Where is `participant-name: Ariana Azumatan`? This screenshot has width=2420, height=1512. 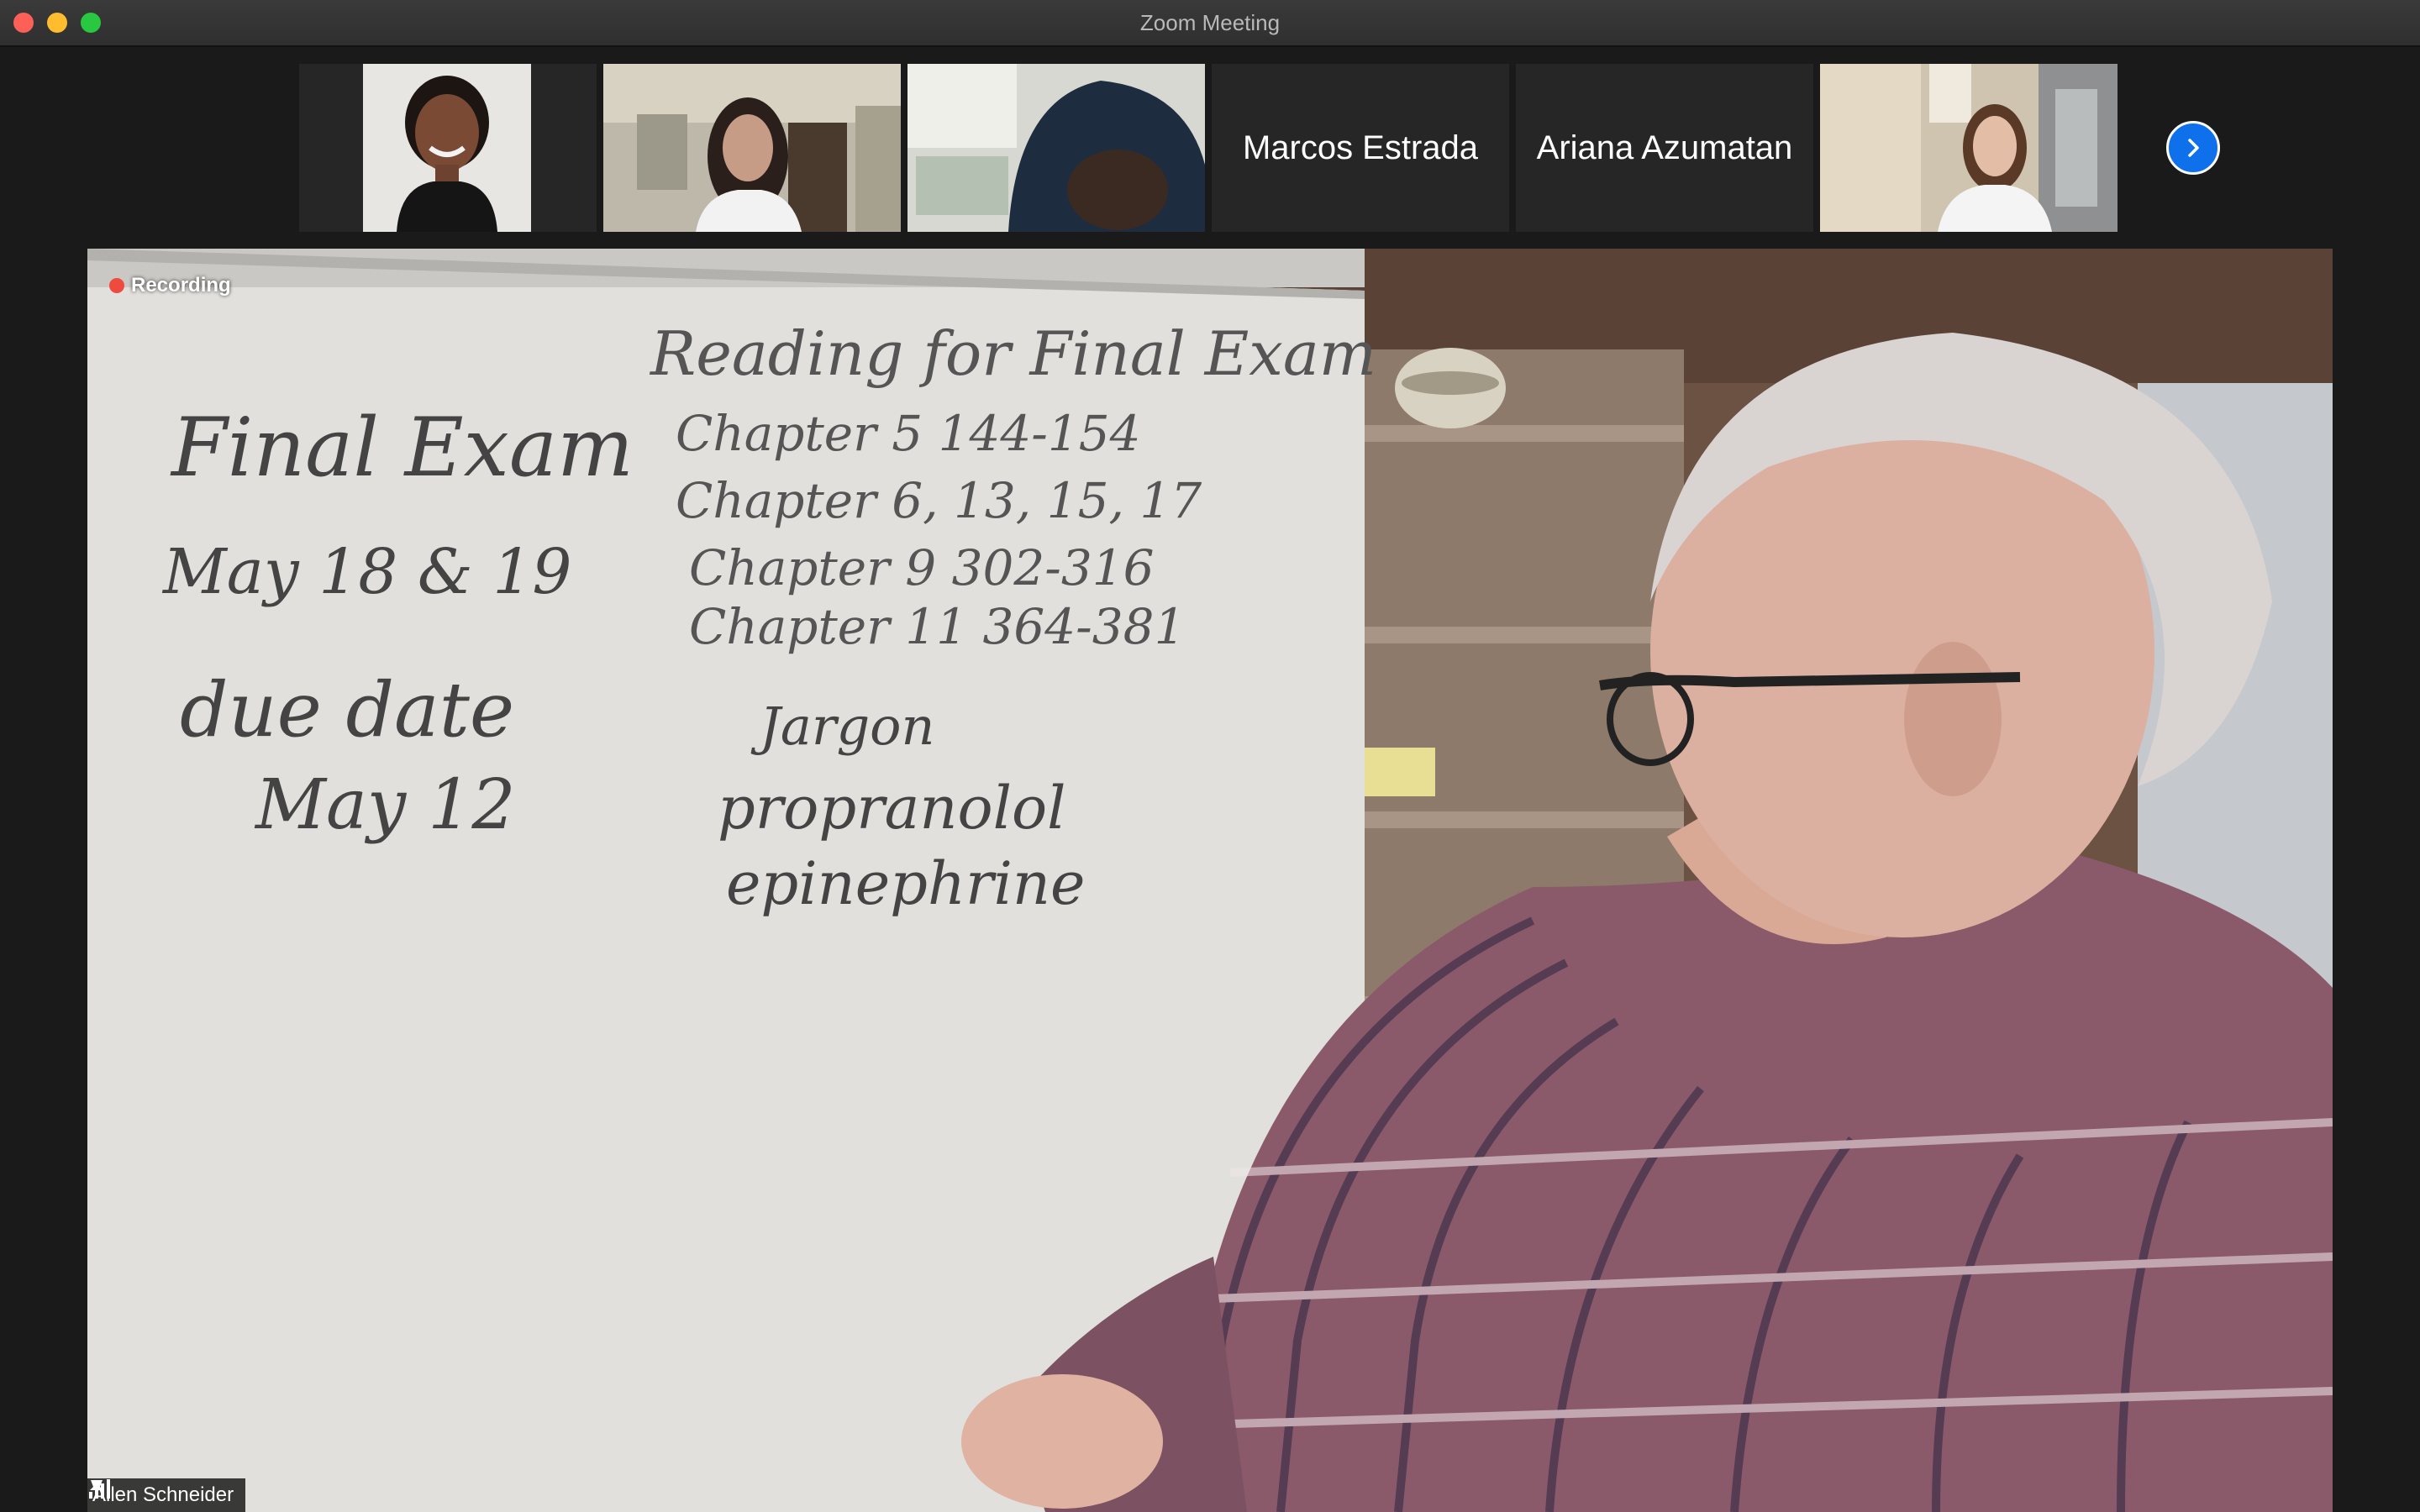
participant-name: Ariana Azumatan is located at coordinates (1664, 147).